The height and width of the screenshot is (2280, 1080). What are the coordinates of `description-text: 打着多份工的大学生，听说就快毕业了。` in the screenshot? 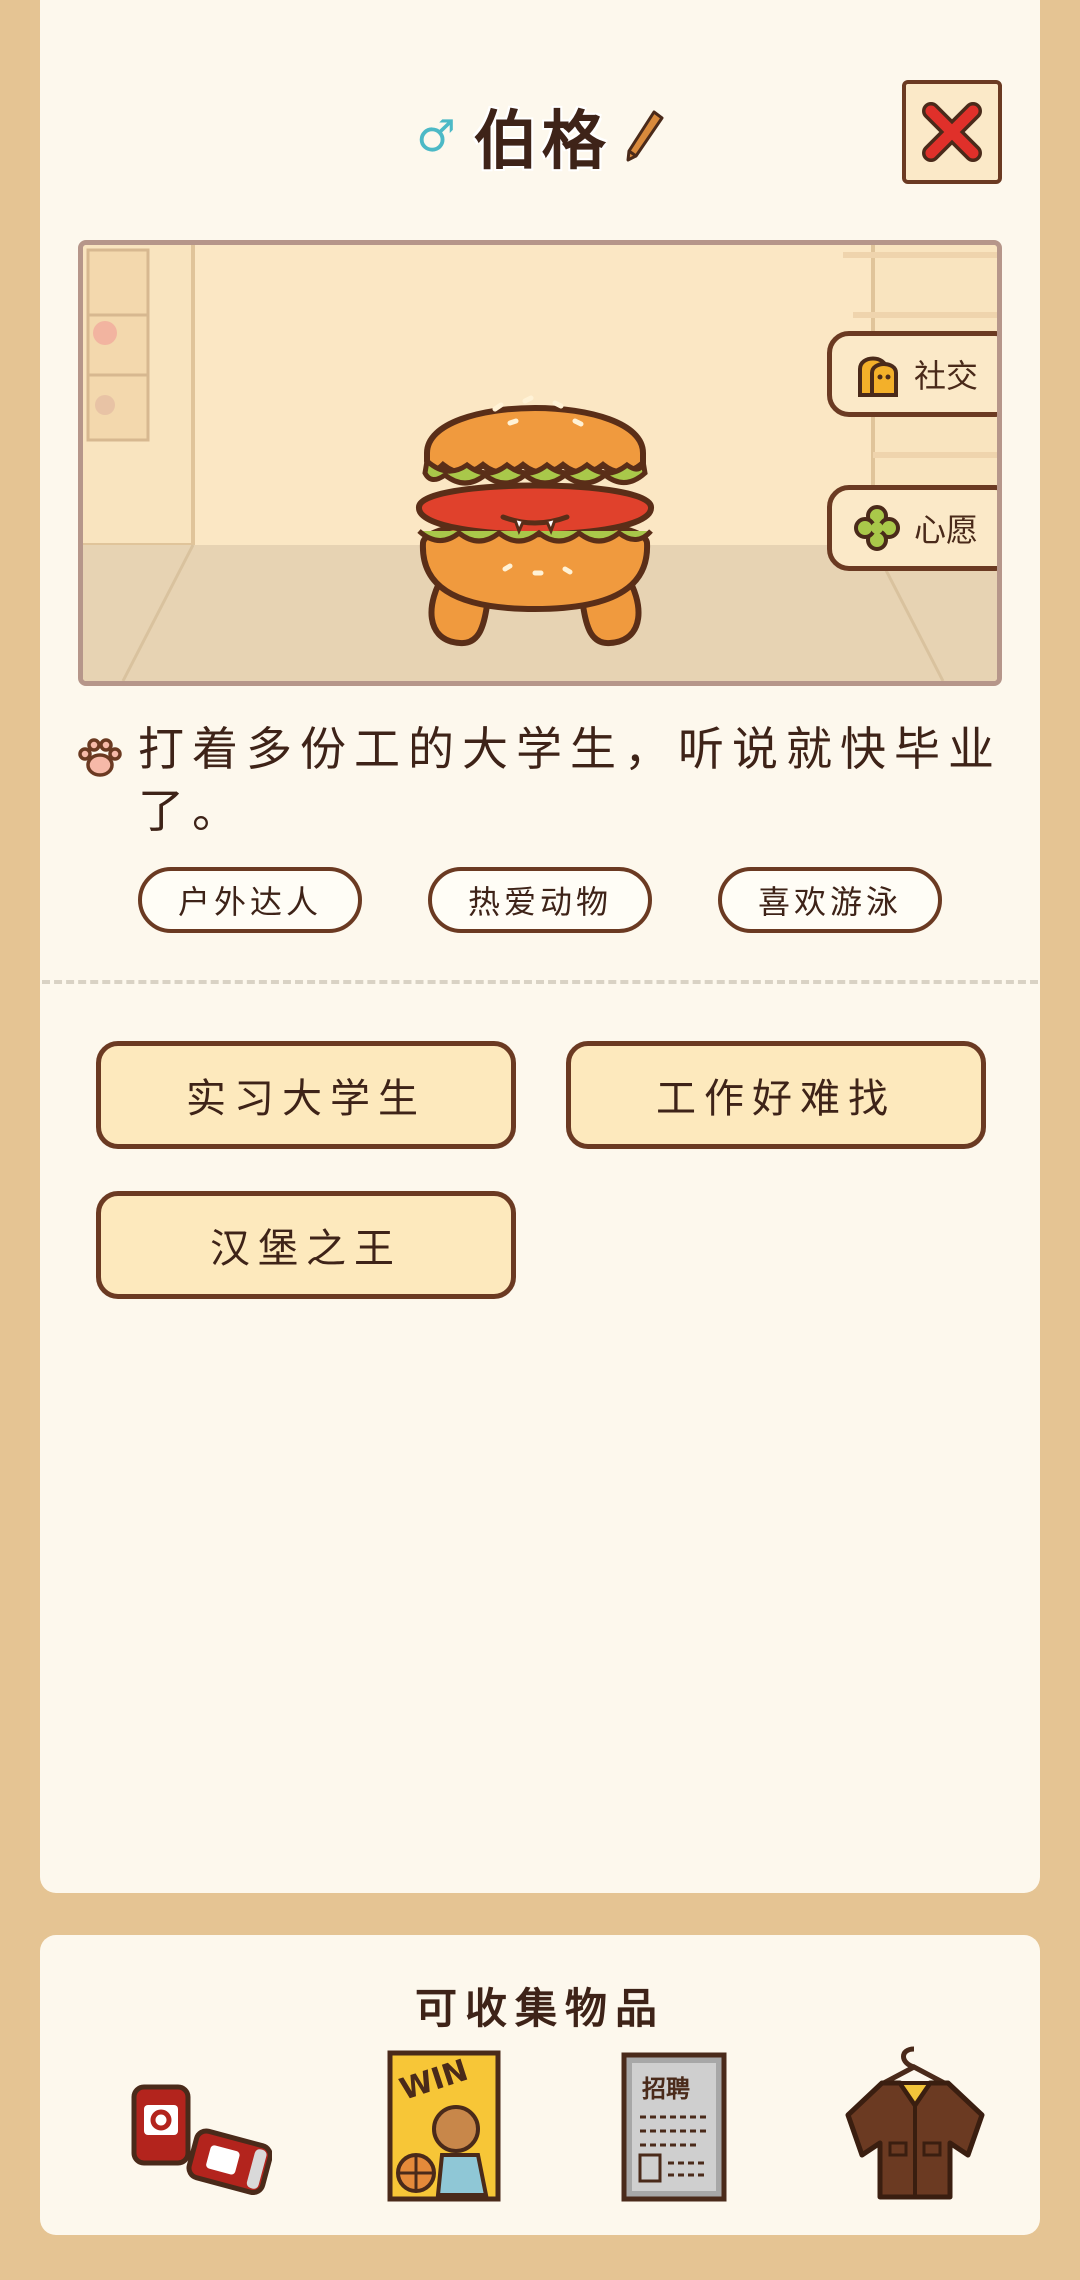 It's located at (570, 780).